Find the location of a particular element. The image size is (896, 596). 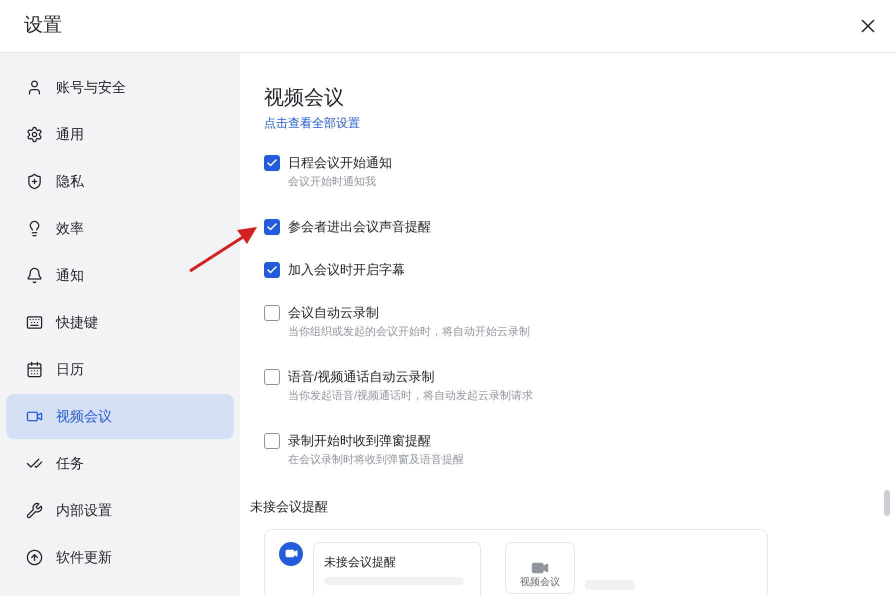

option-label: 日程会议开始通知 is located at coordinates (340, 163).